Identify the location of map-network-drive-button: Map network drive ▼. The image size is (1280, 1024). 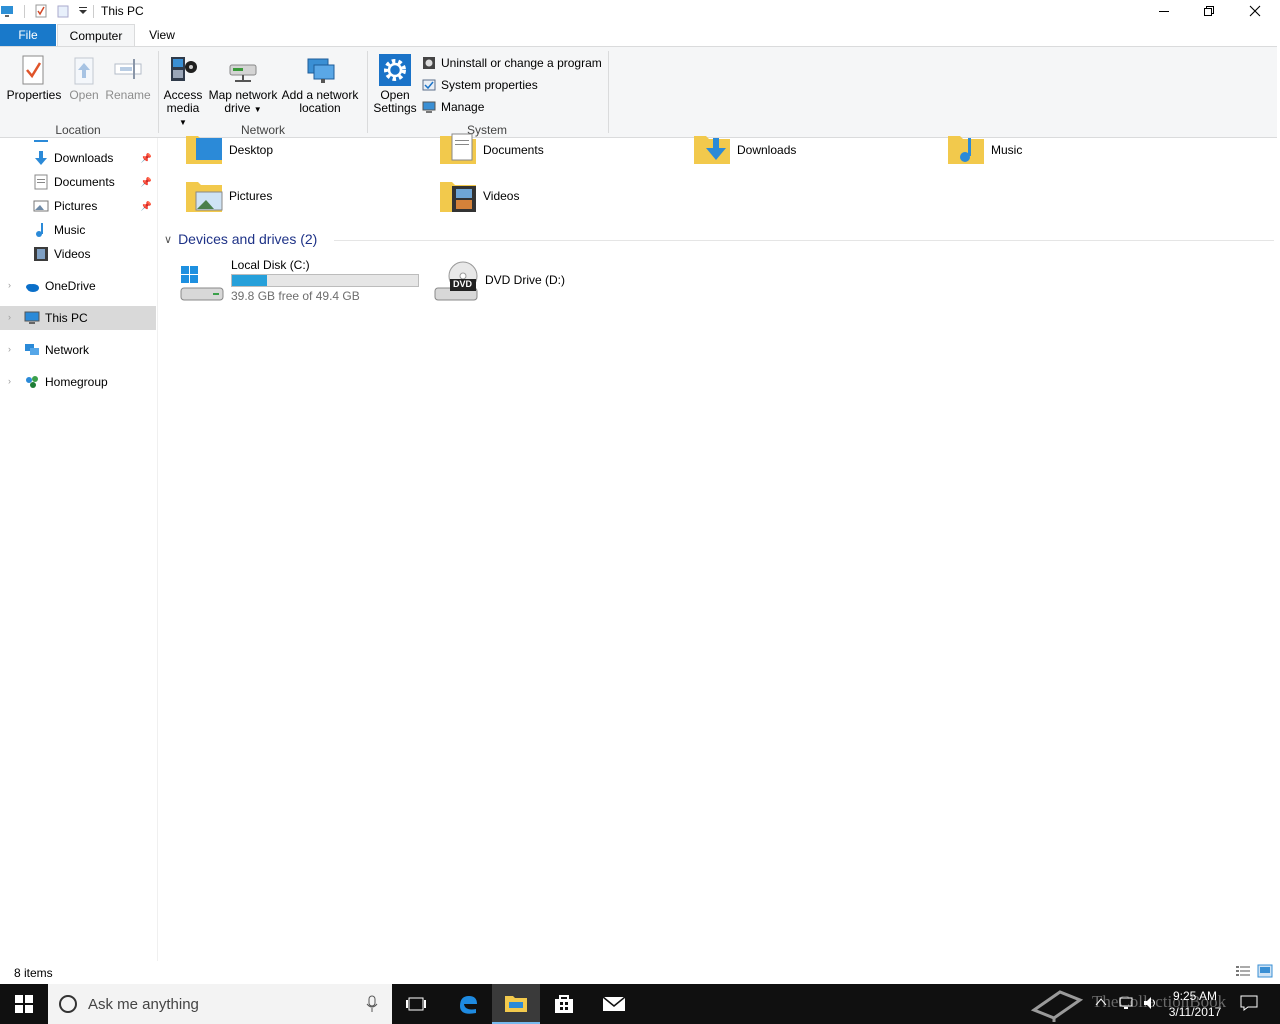
(243, 84).